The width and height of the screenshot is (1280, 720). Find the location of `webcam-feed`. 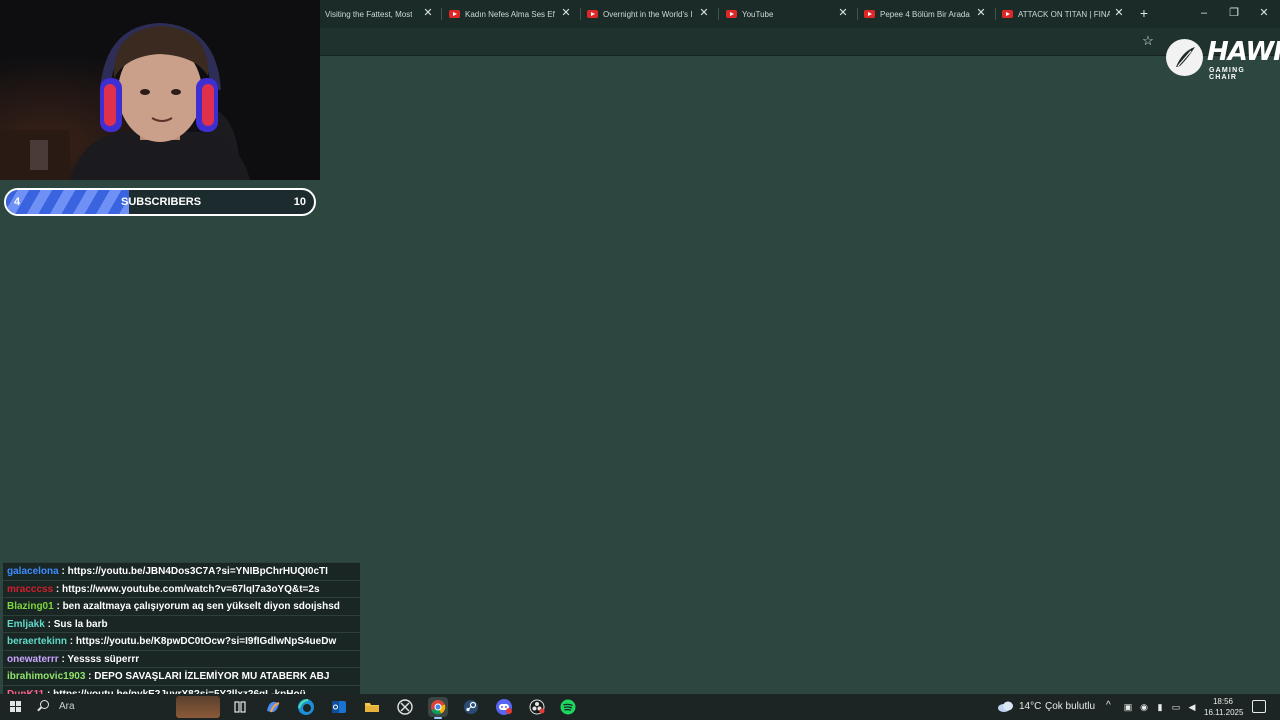

webcam-feed is located at coordinates (160, 90).